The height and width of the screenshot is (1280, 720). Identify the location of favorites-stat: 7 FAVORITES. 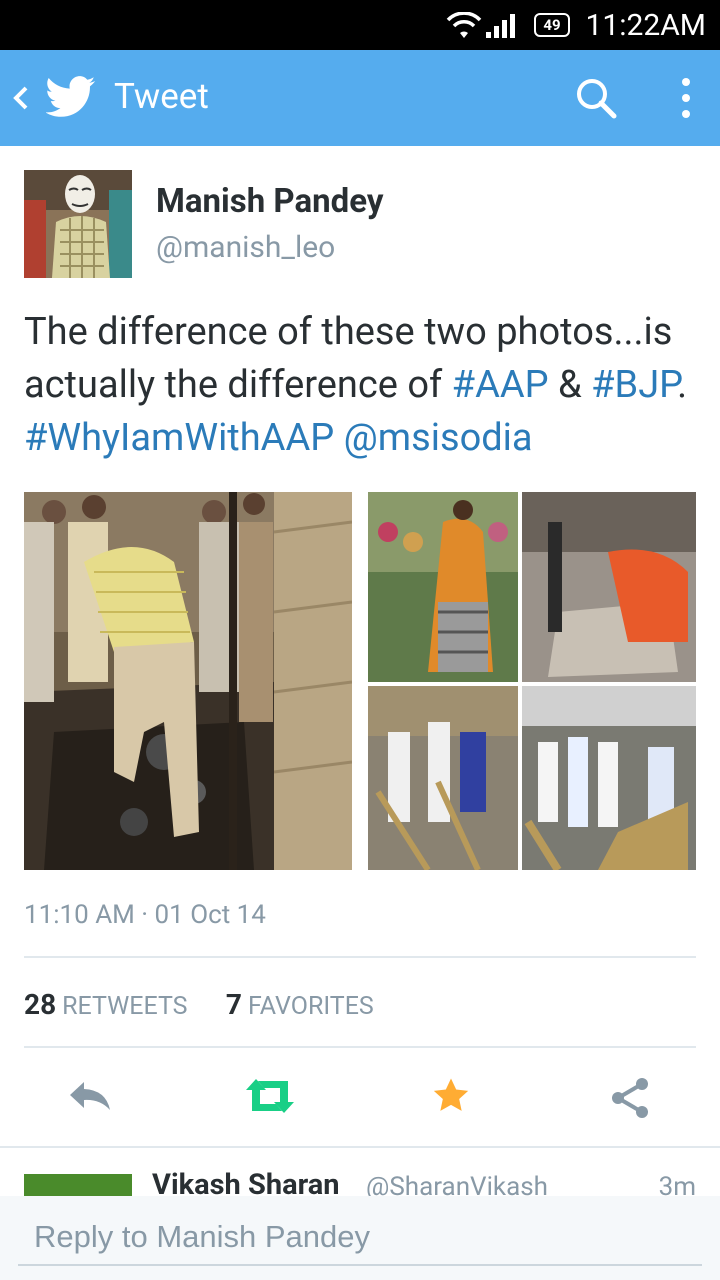
(300, 1004).